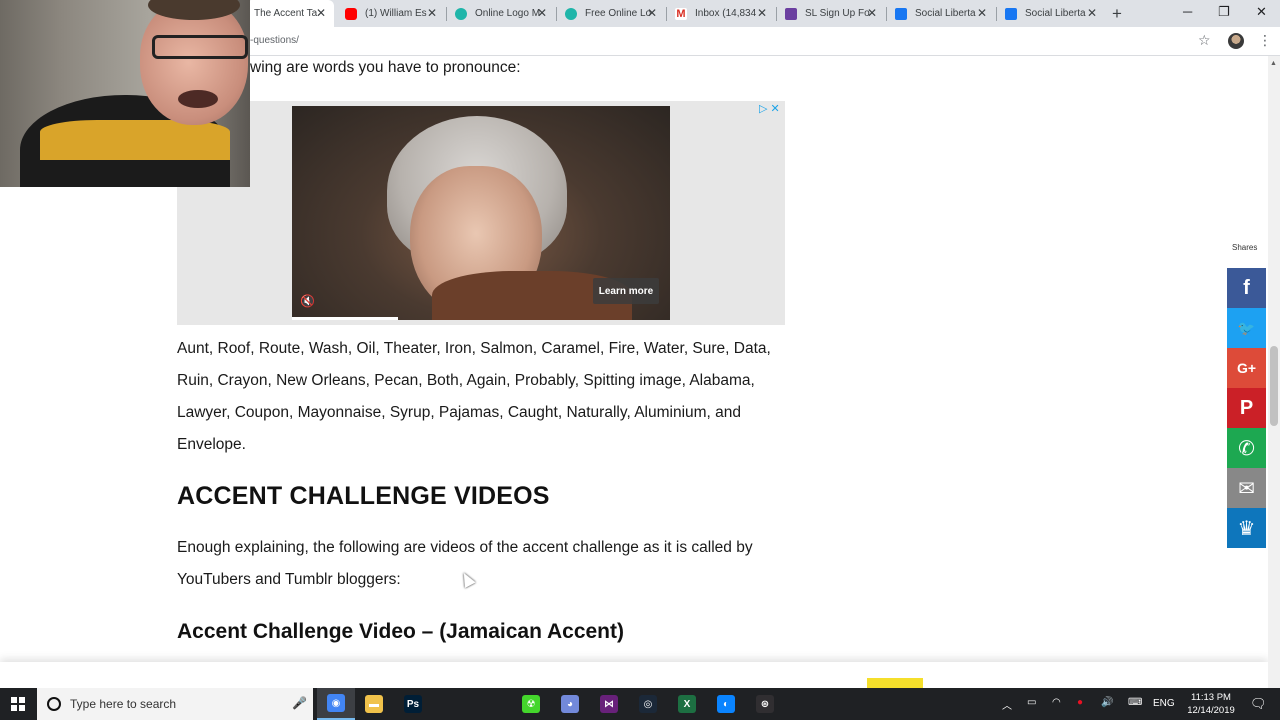 The width and height of the screenshot is (1280, 720). What do you see at coordinates (1273, 63) in the screenshot?
I see `scroll-up-arrow-icon: ▲` at bounding box center [1273, 63].